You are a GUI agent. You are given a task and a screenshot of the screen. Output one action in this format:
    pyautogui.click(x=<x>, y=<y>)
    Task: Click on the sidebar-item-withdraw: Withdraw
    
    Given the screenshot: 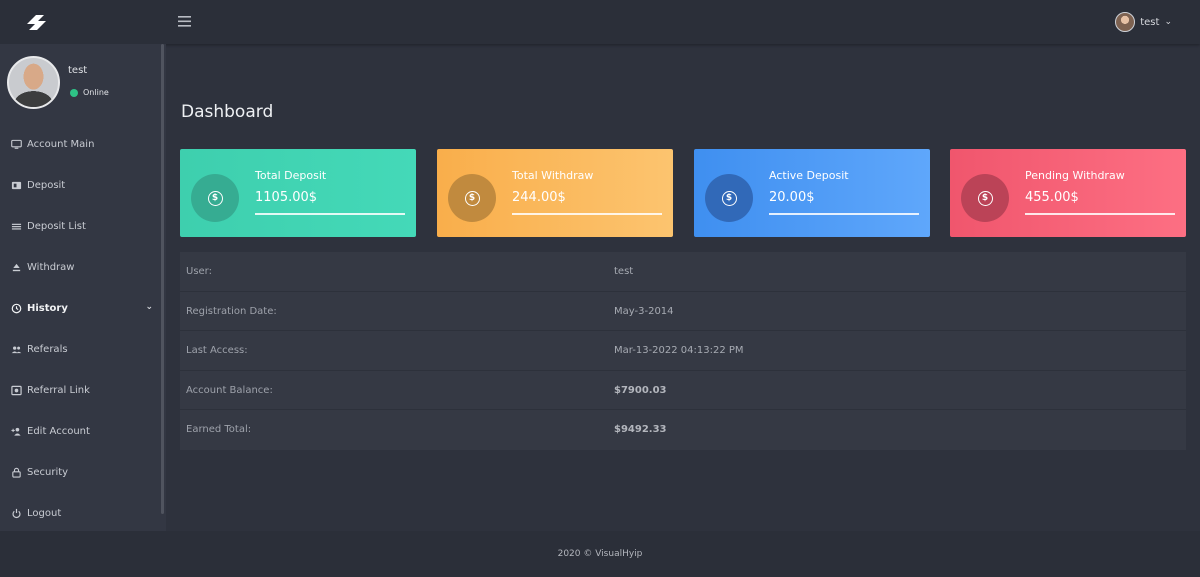 What is the action you would take?
    pyautogui.click(x=80, y=267)
    